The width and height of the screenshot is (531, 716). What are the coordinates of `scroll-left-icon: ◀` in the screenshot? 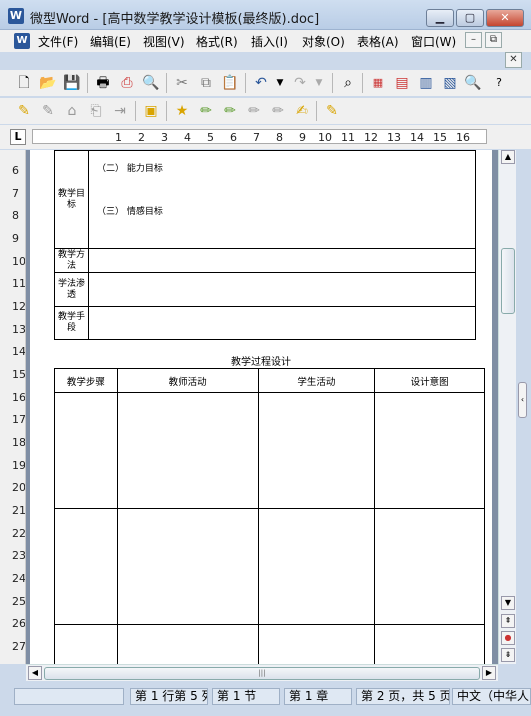 It's located at (35, 673).